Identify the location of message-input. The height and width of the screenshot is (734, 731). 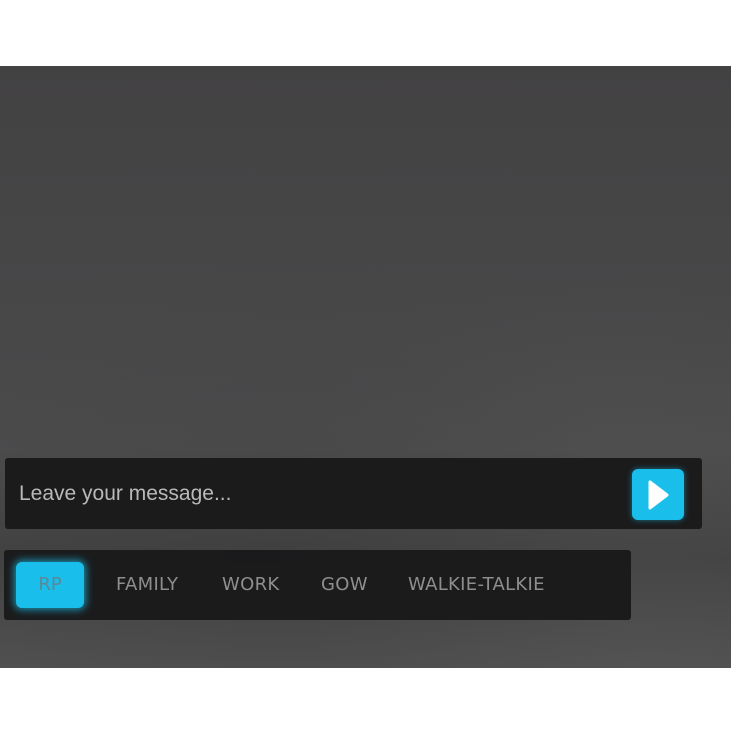
(309, 494).